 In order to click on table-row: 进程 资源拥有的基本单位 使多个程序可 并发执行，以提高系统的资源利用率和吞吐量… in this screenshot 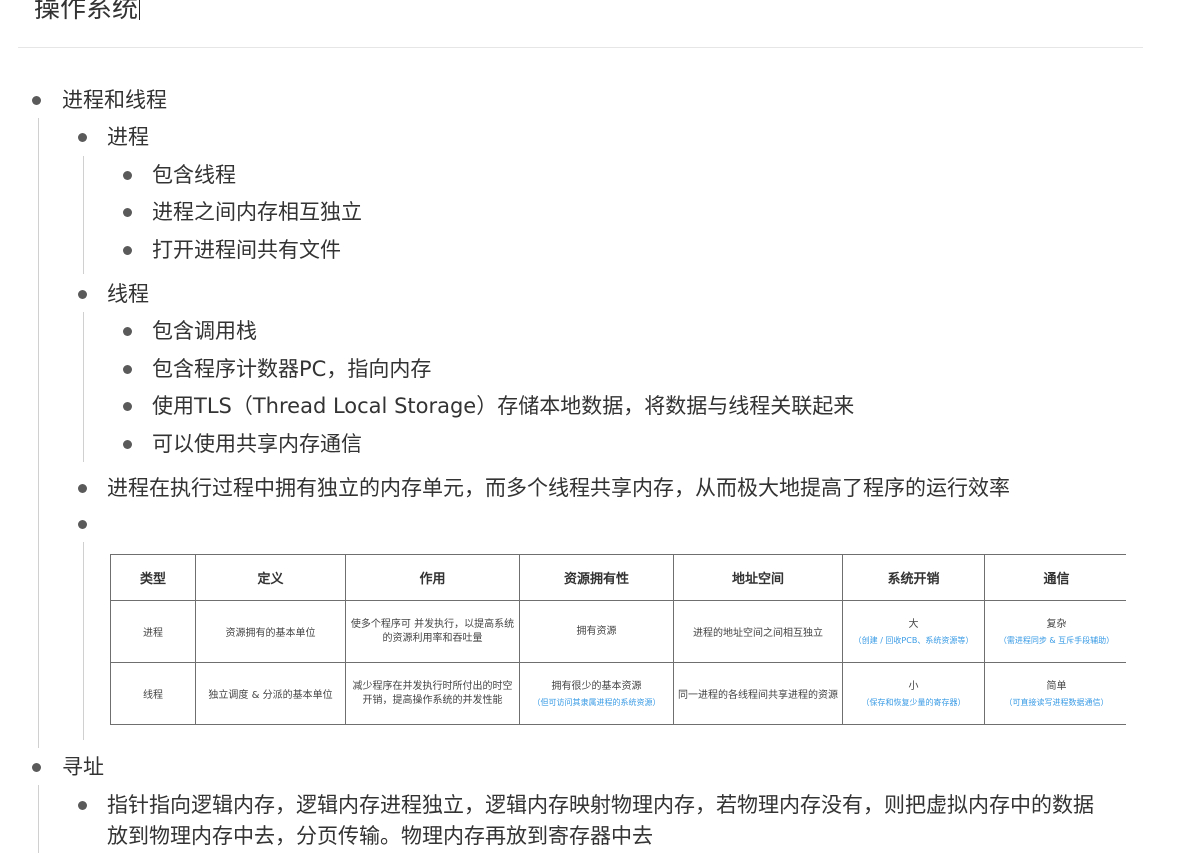, I will do `click(618, 631)`.